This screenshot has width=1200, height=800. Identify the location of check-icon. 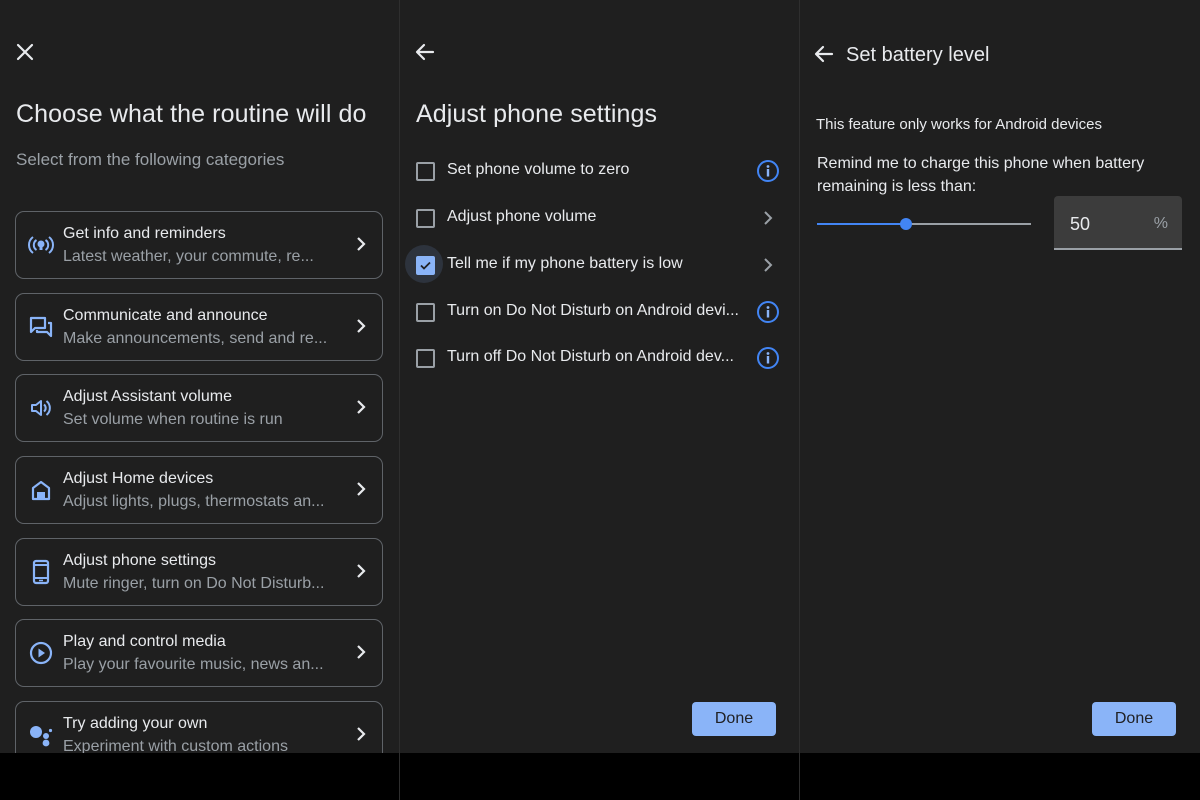
(425, 265).